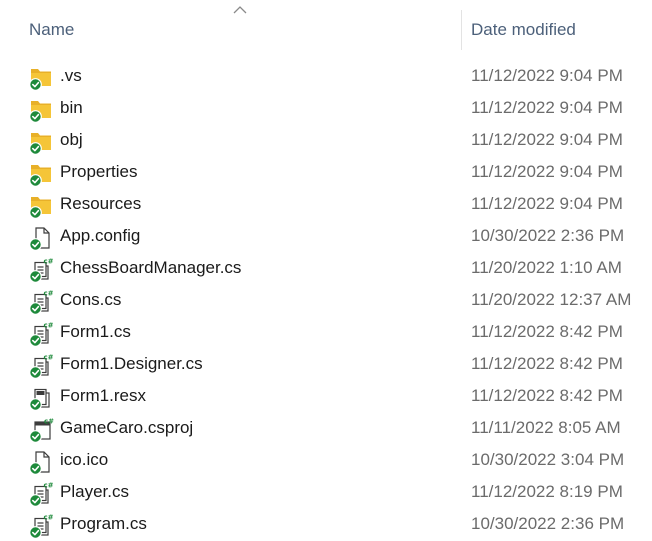 Image resolution: width=652 pixels, height=541 pixels. Describe the element at coordinates (547, 491) in the screenshot. I see `file-date-modified: 11/12/2022 8:19 PM` at that location.